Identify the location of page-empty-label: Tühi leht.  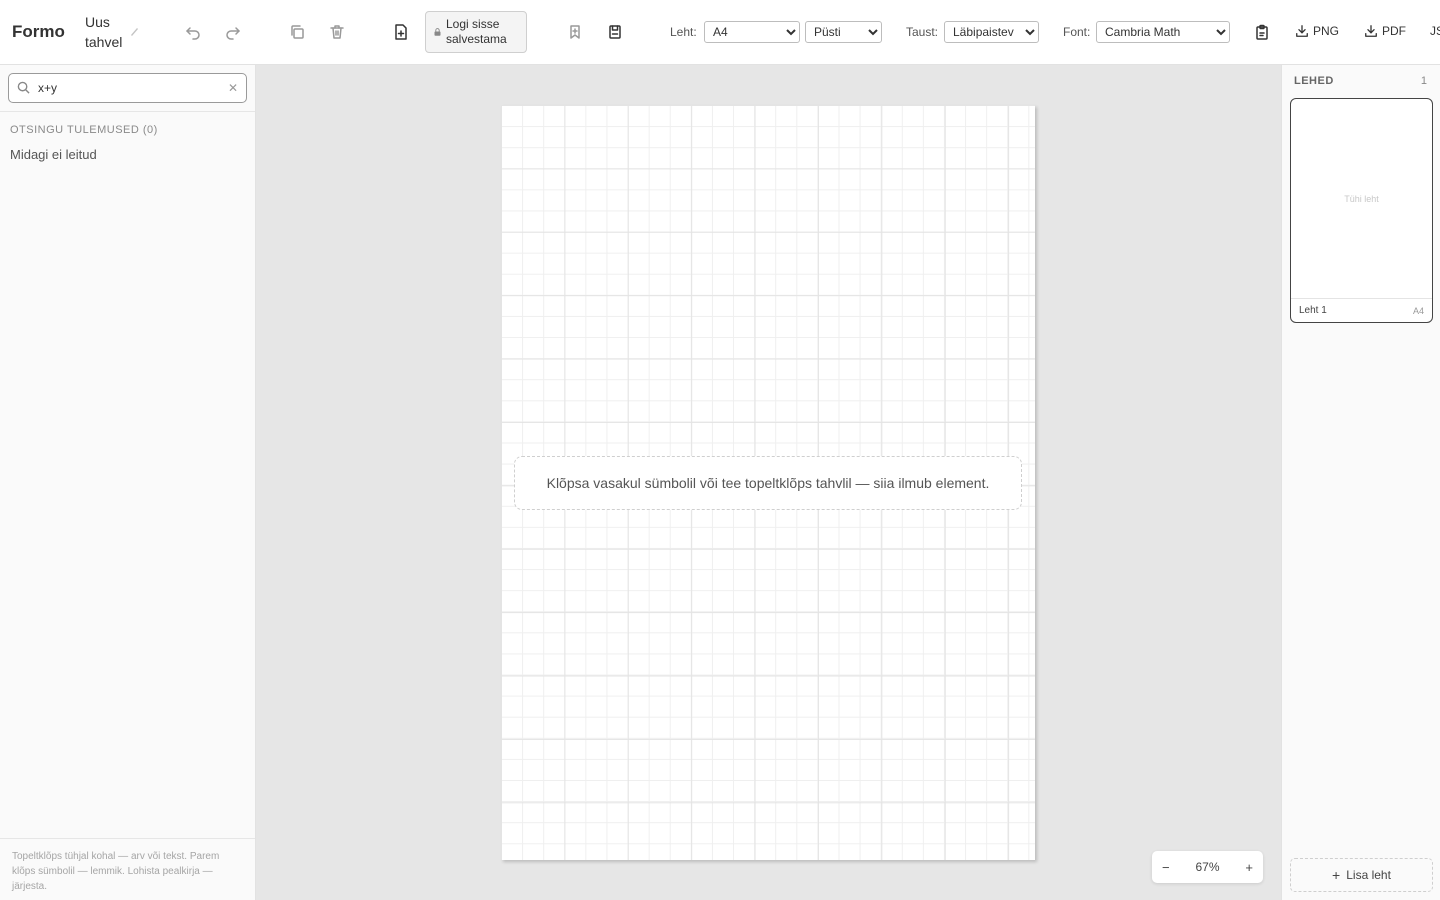
(1361, 199).